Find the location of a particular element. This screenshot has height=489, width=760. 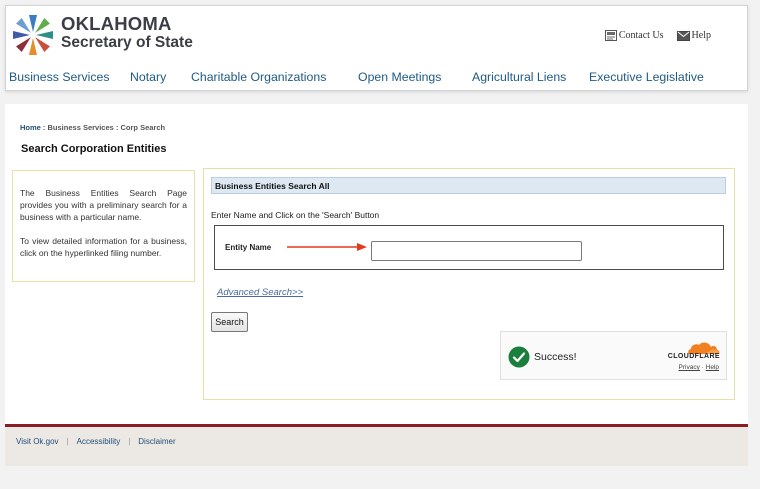

breadcrumb-current: Corp Search is located at coordinates (143, 127).